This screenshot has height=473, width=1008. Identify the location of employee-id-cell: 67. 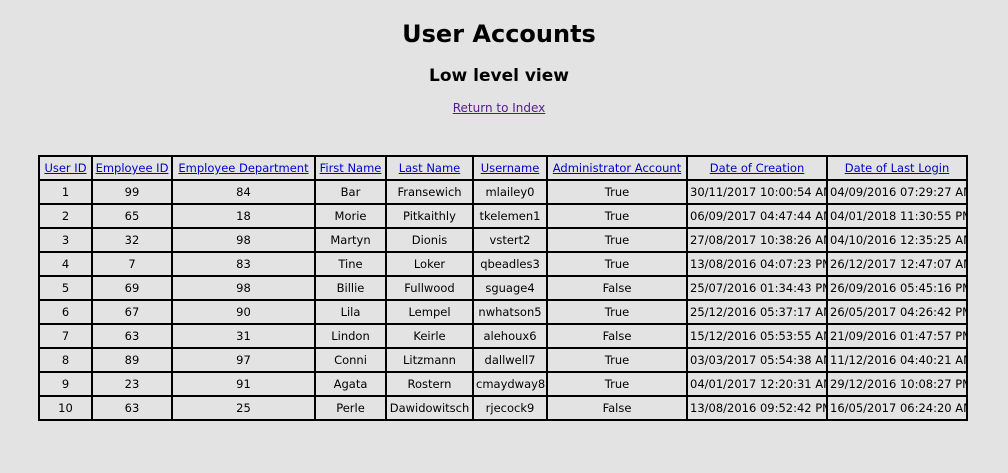
(132, 312).